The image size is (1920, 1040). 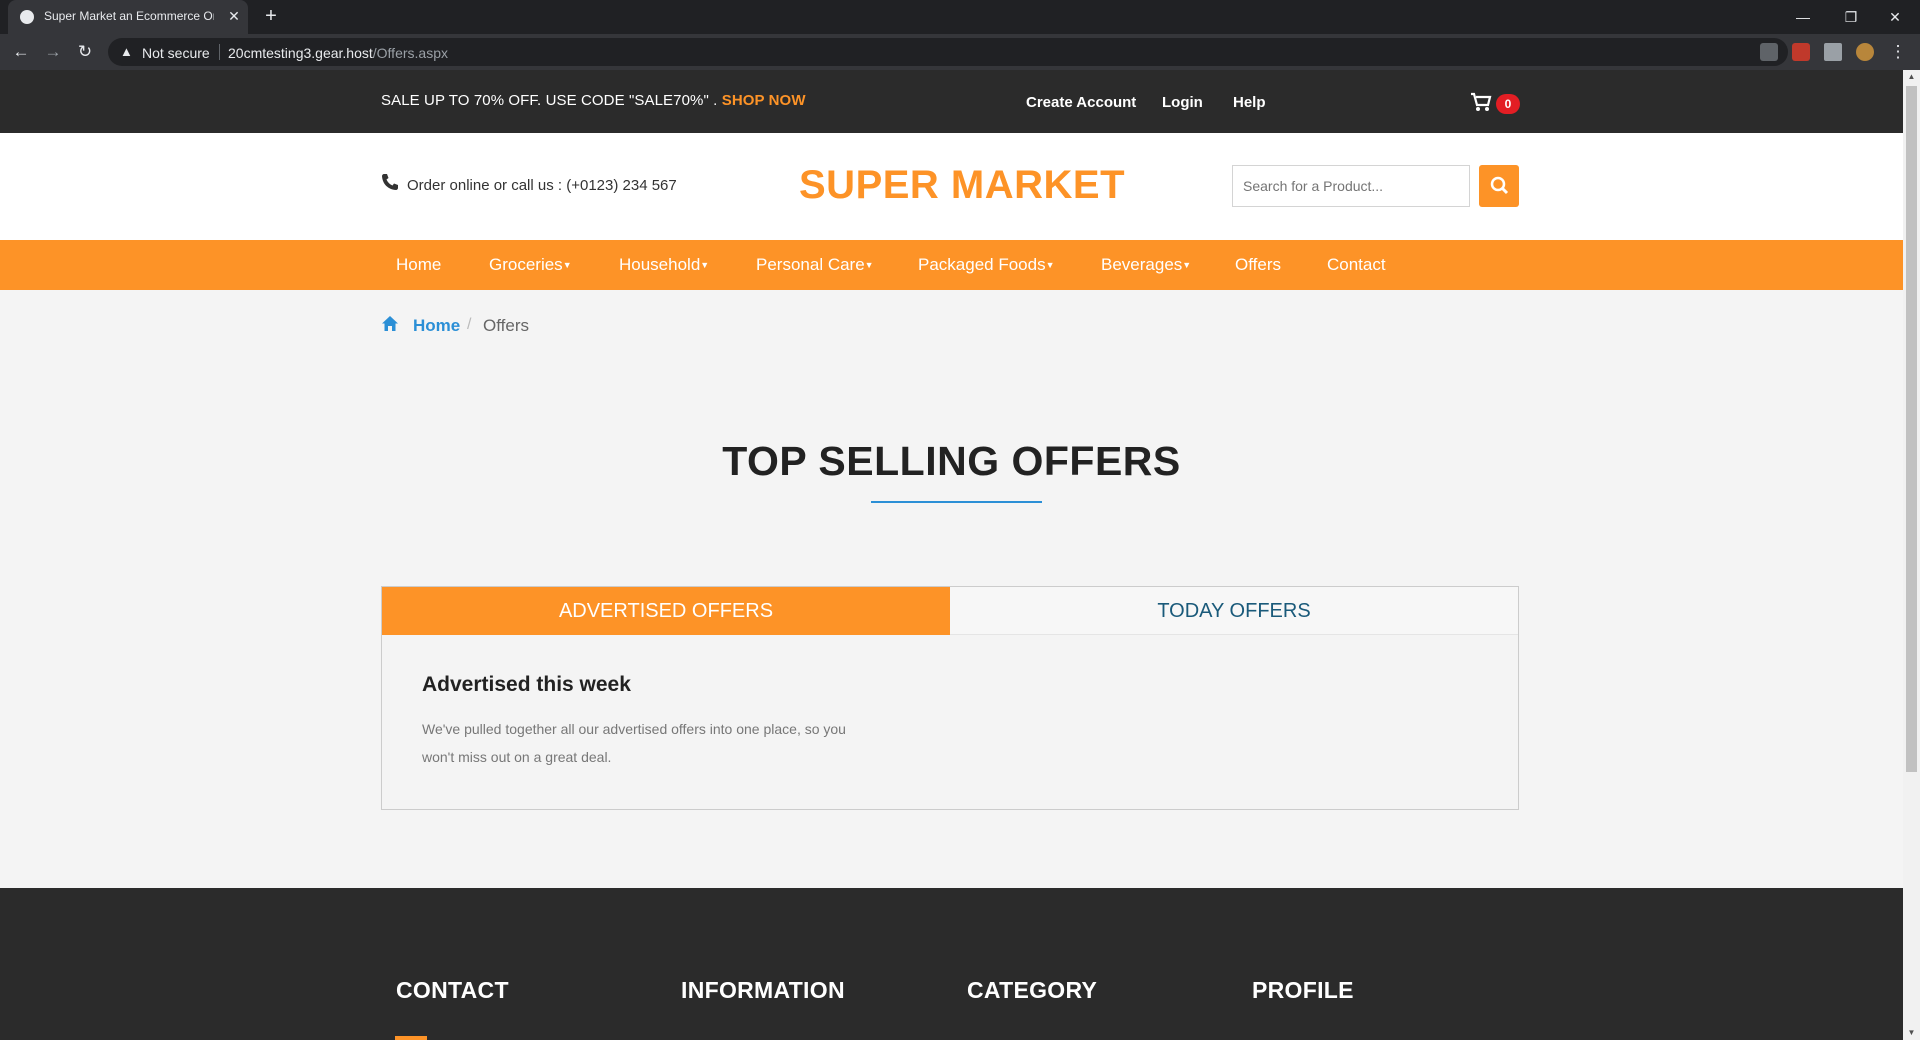 I want to click on nav-item-household: Household▼, so click(x=664, y=265).